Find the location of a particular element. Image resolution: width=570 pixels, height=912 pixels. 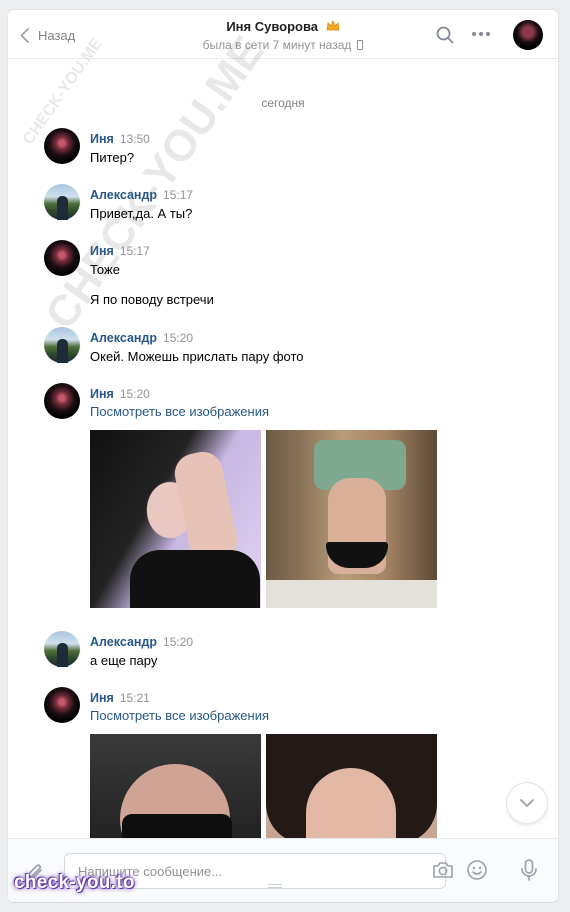

phone-icon is located at coordinates (360, 45).